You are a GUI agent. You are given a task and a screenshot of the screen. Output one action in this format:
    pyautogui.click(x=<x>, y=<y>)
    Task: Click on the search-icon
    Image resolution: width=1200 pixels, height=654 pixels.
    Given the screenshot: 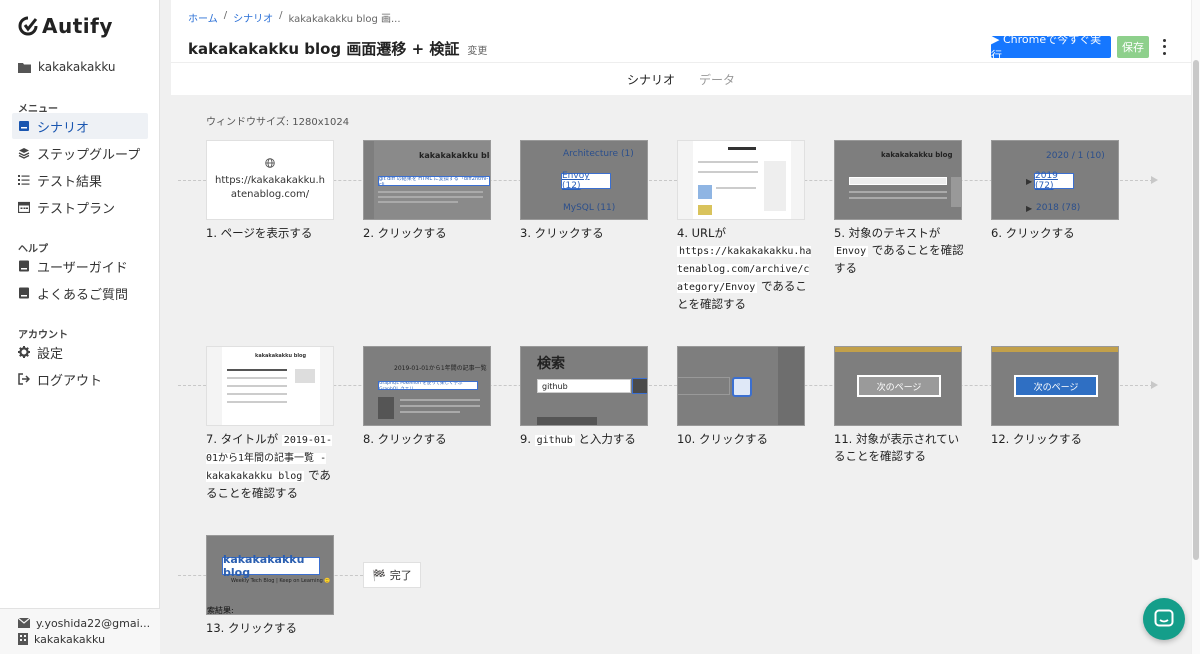 What is the action you would take?
    pyautogui.click(x=742, y=387)
    